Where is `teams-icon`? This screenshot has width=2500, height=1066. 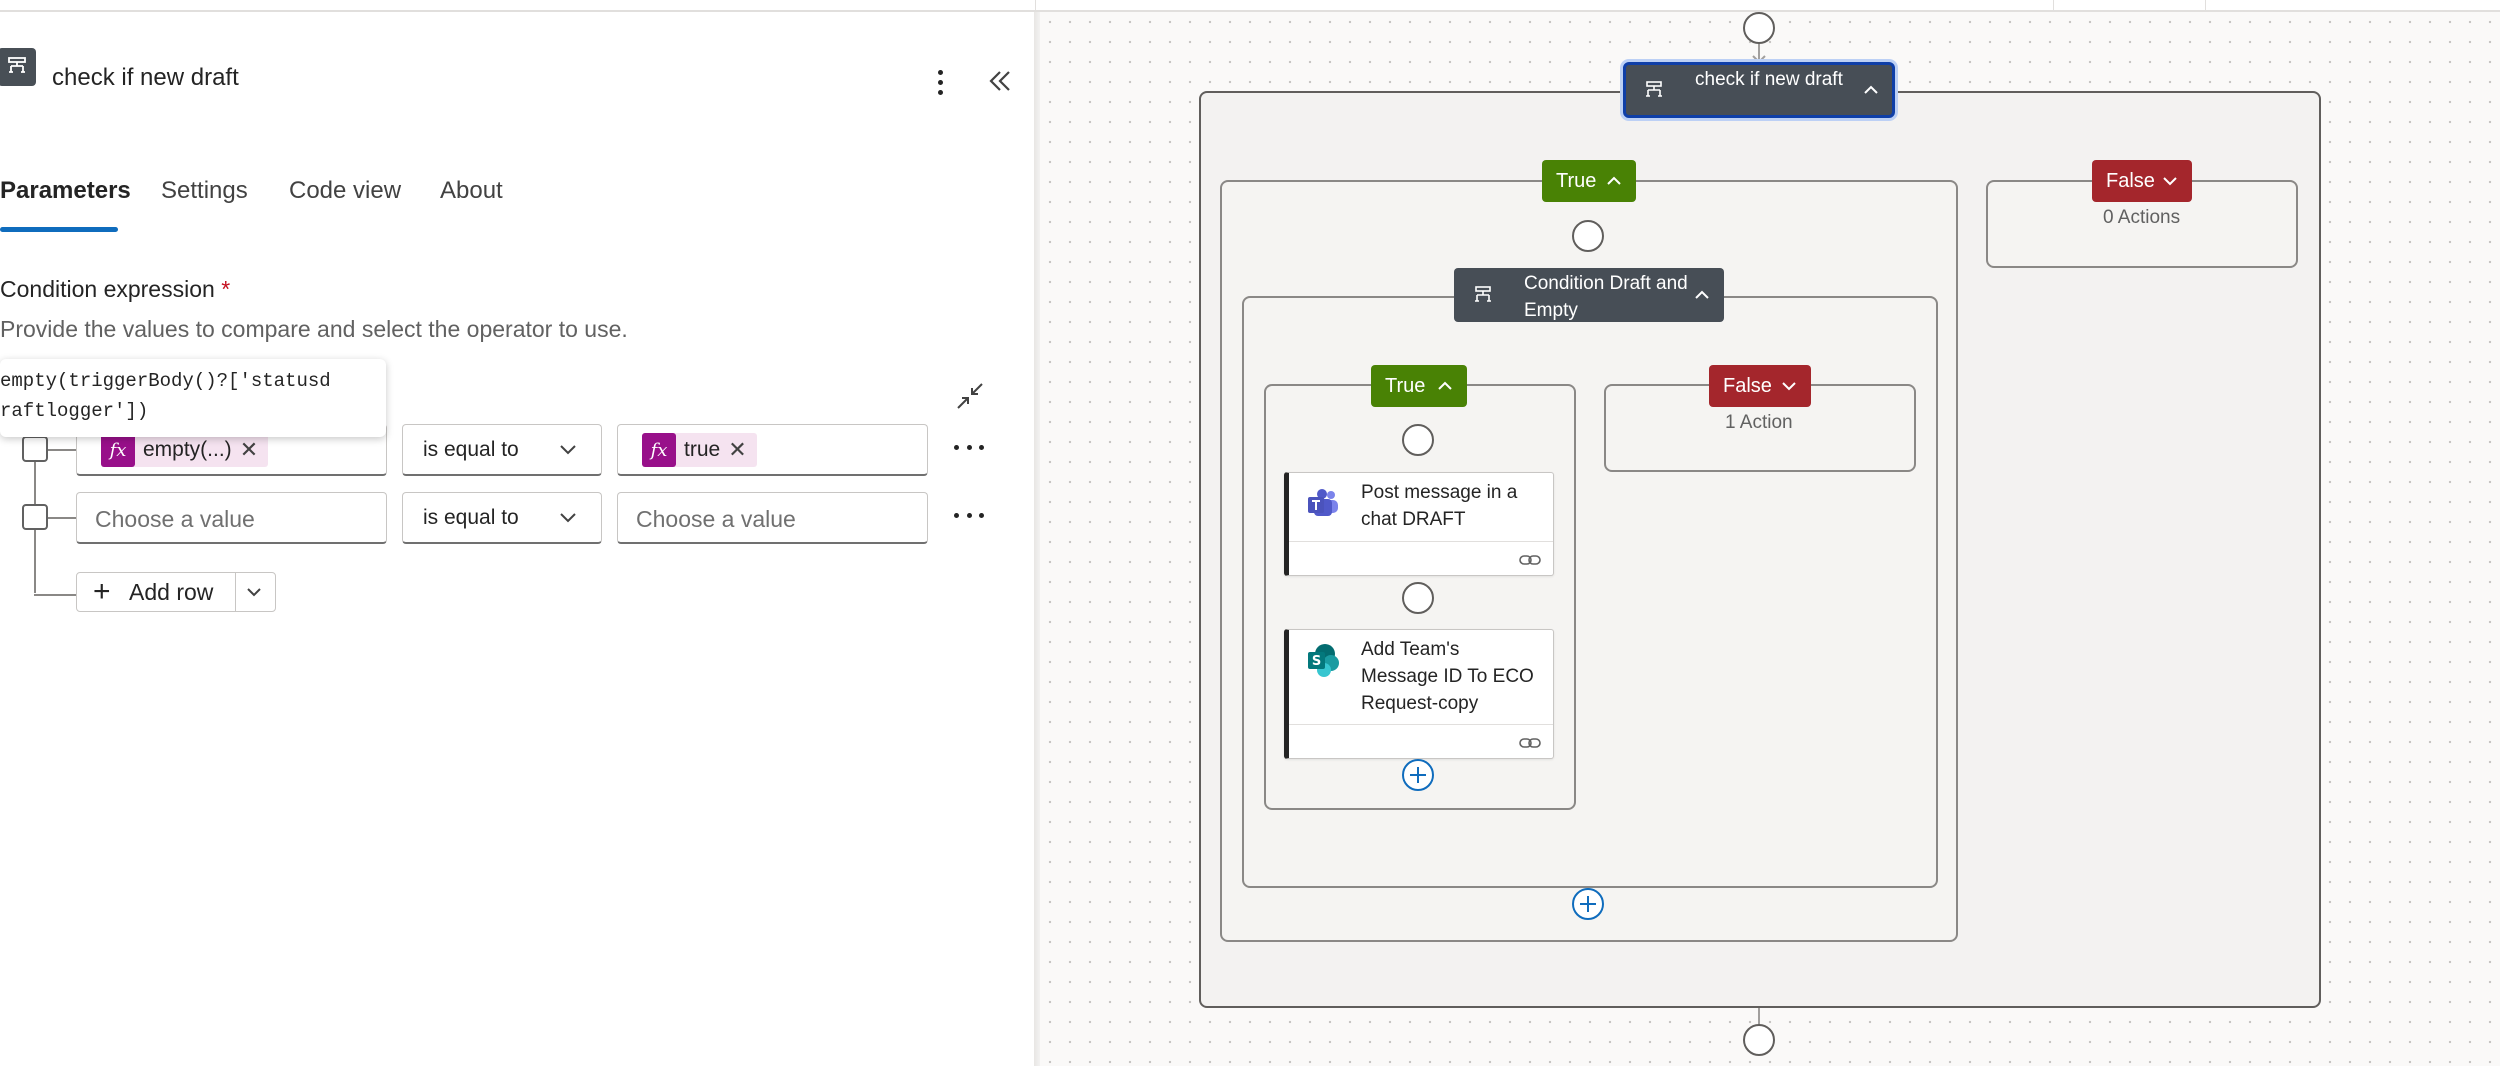
teams-icon is located at coordinates (1323, 502).